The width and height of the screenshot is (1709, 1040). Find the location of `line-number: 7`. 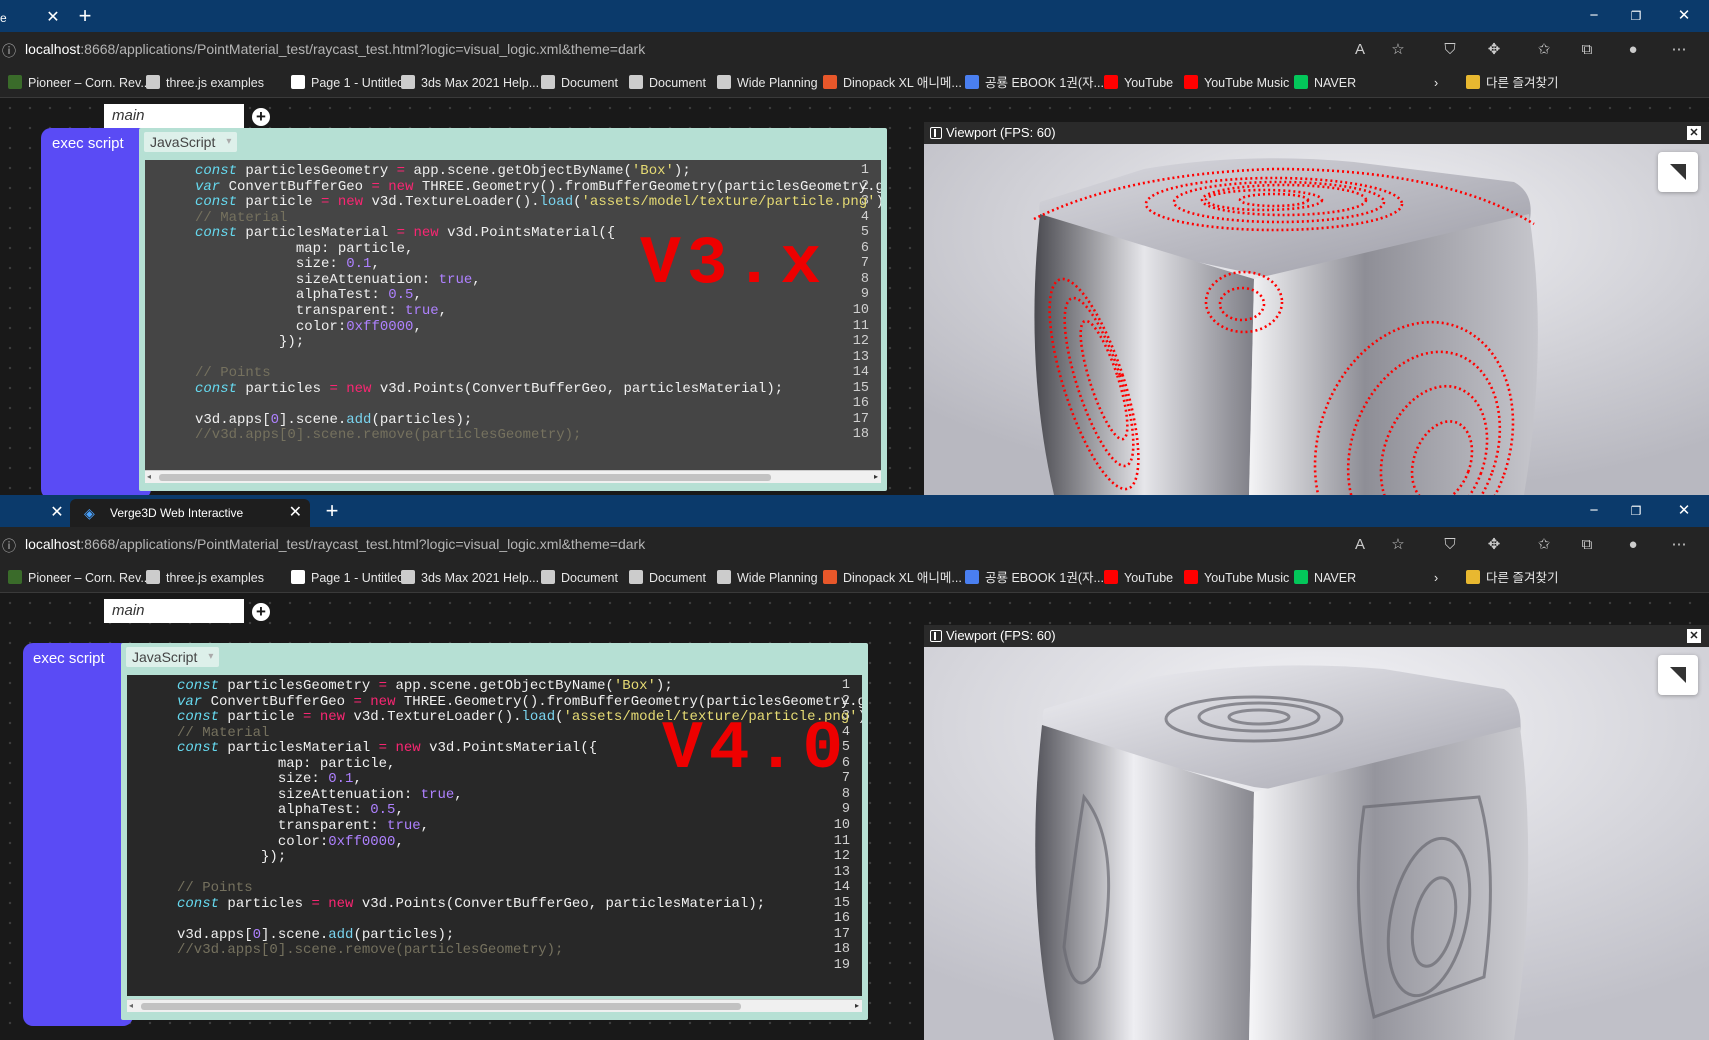

line-number: 7 is located at coordinates (864, 264).